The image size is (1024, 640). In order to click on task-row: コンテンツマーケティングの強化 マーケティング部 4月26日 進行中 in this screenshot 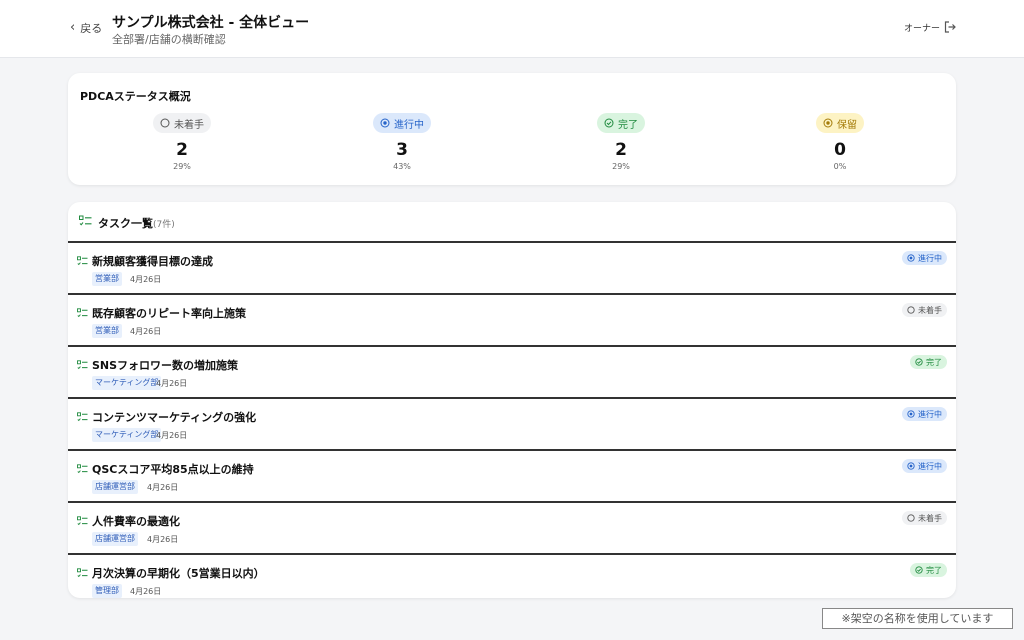, I will do `click(512, 423)`.